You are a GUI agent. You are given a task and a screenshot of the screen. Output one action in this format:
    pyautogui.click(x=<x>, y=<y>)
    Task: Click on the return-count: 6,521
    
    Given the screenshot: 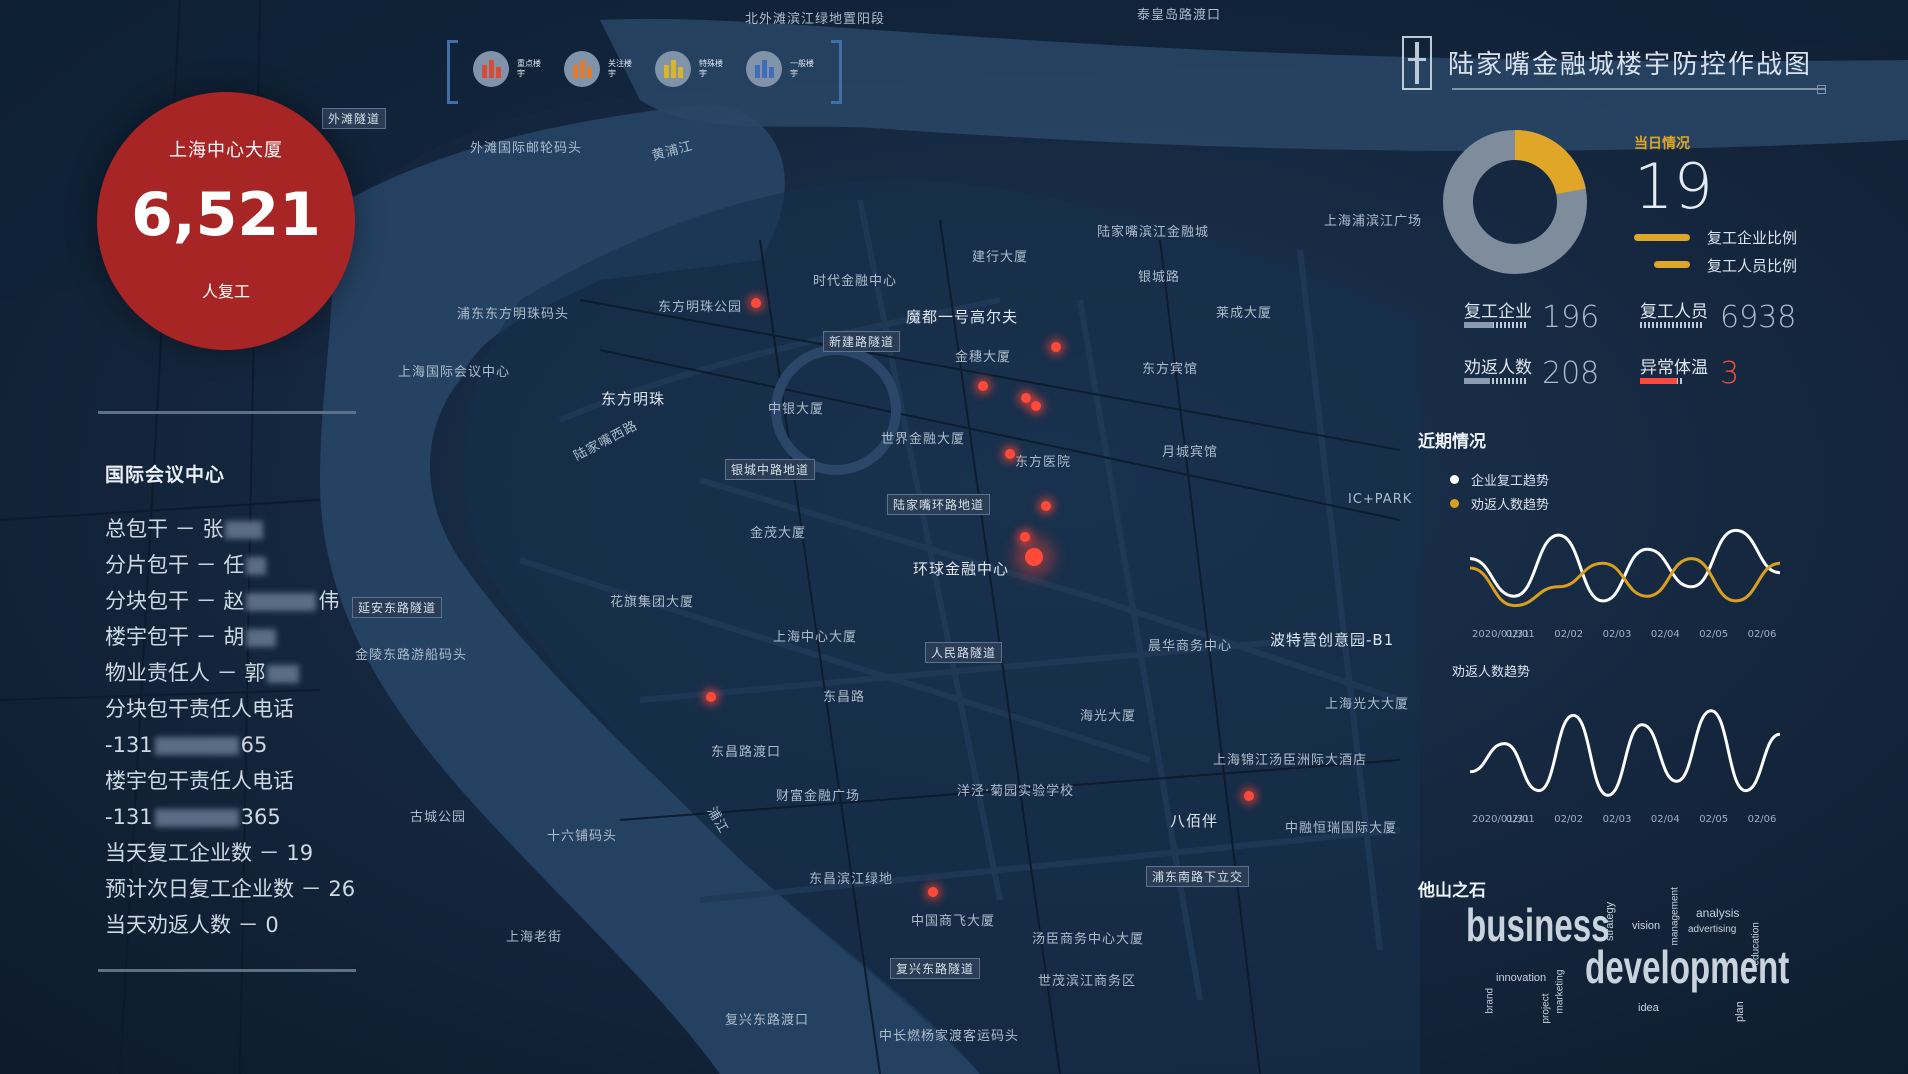 What is the action you would take?
    pyautogui.click(x=226, y=215)
    